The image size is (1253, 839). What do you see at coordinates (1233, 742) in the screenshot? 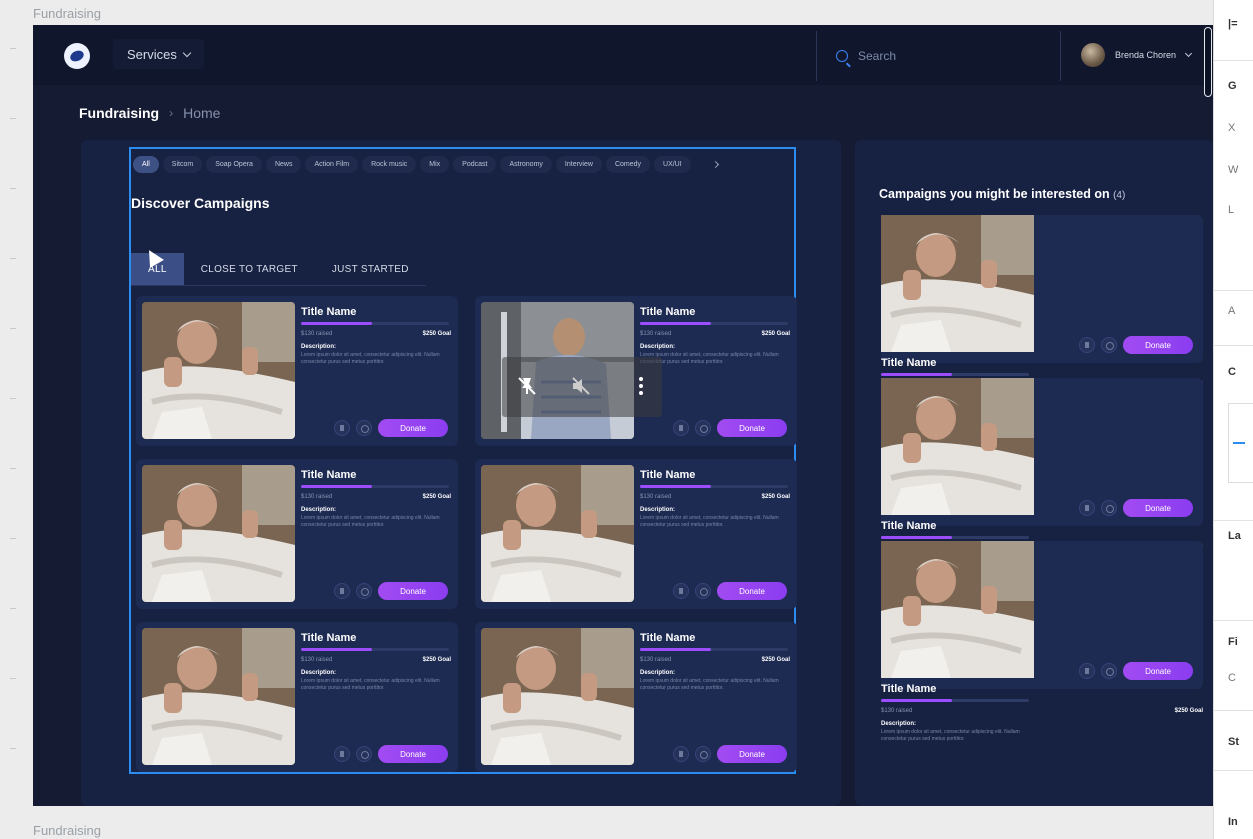
I see `inspector-section: St` at bounding box center [1233, 742].